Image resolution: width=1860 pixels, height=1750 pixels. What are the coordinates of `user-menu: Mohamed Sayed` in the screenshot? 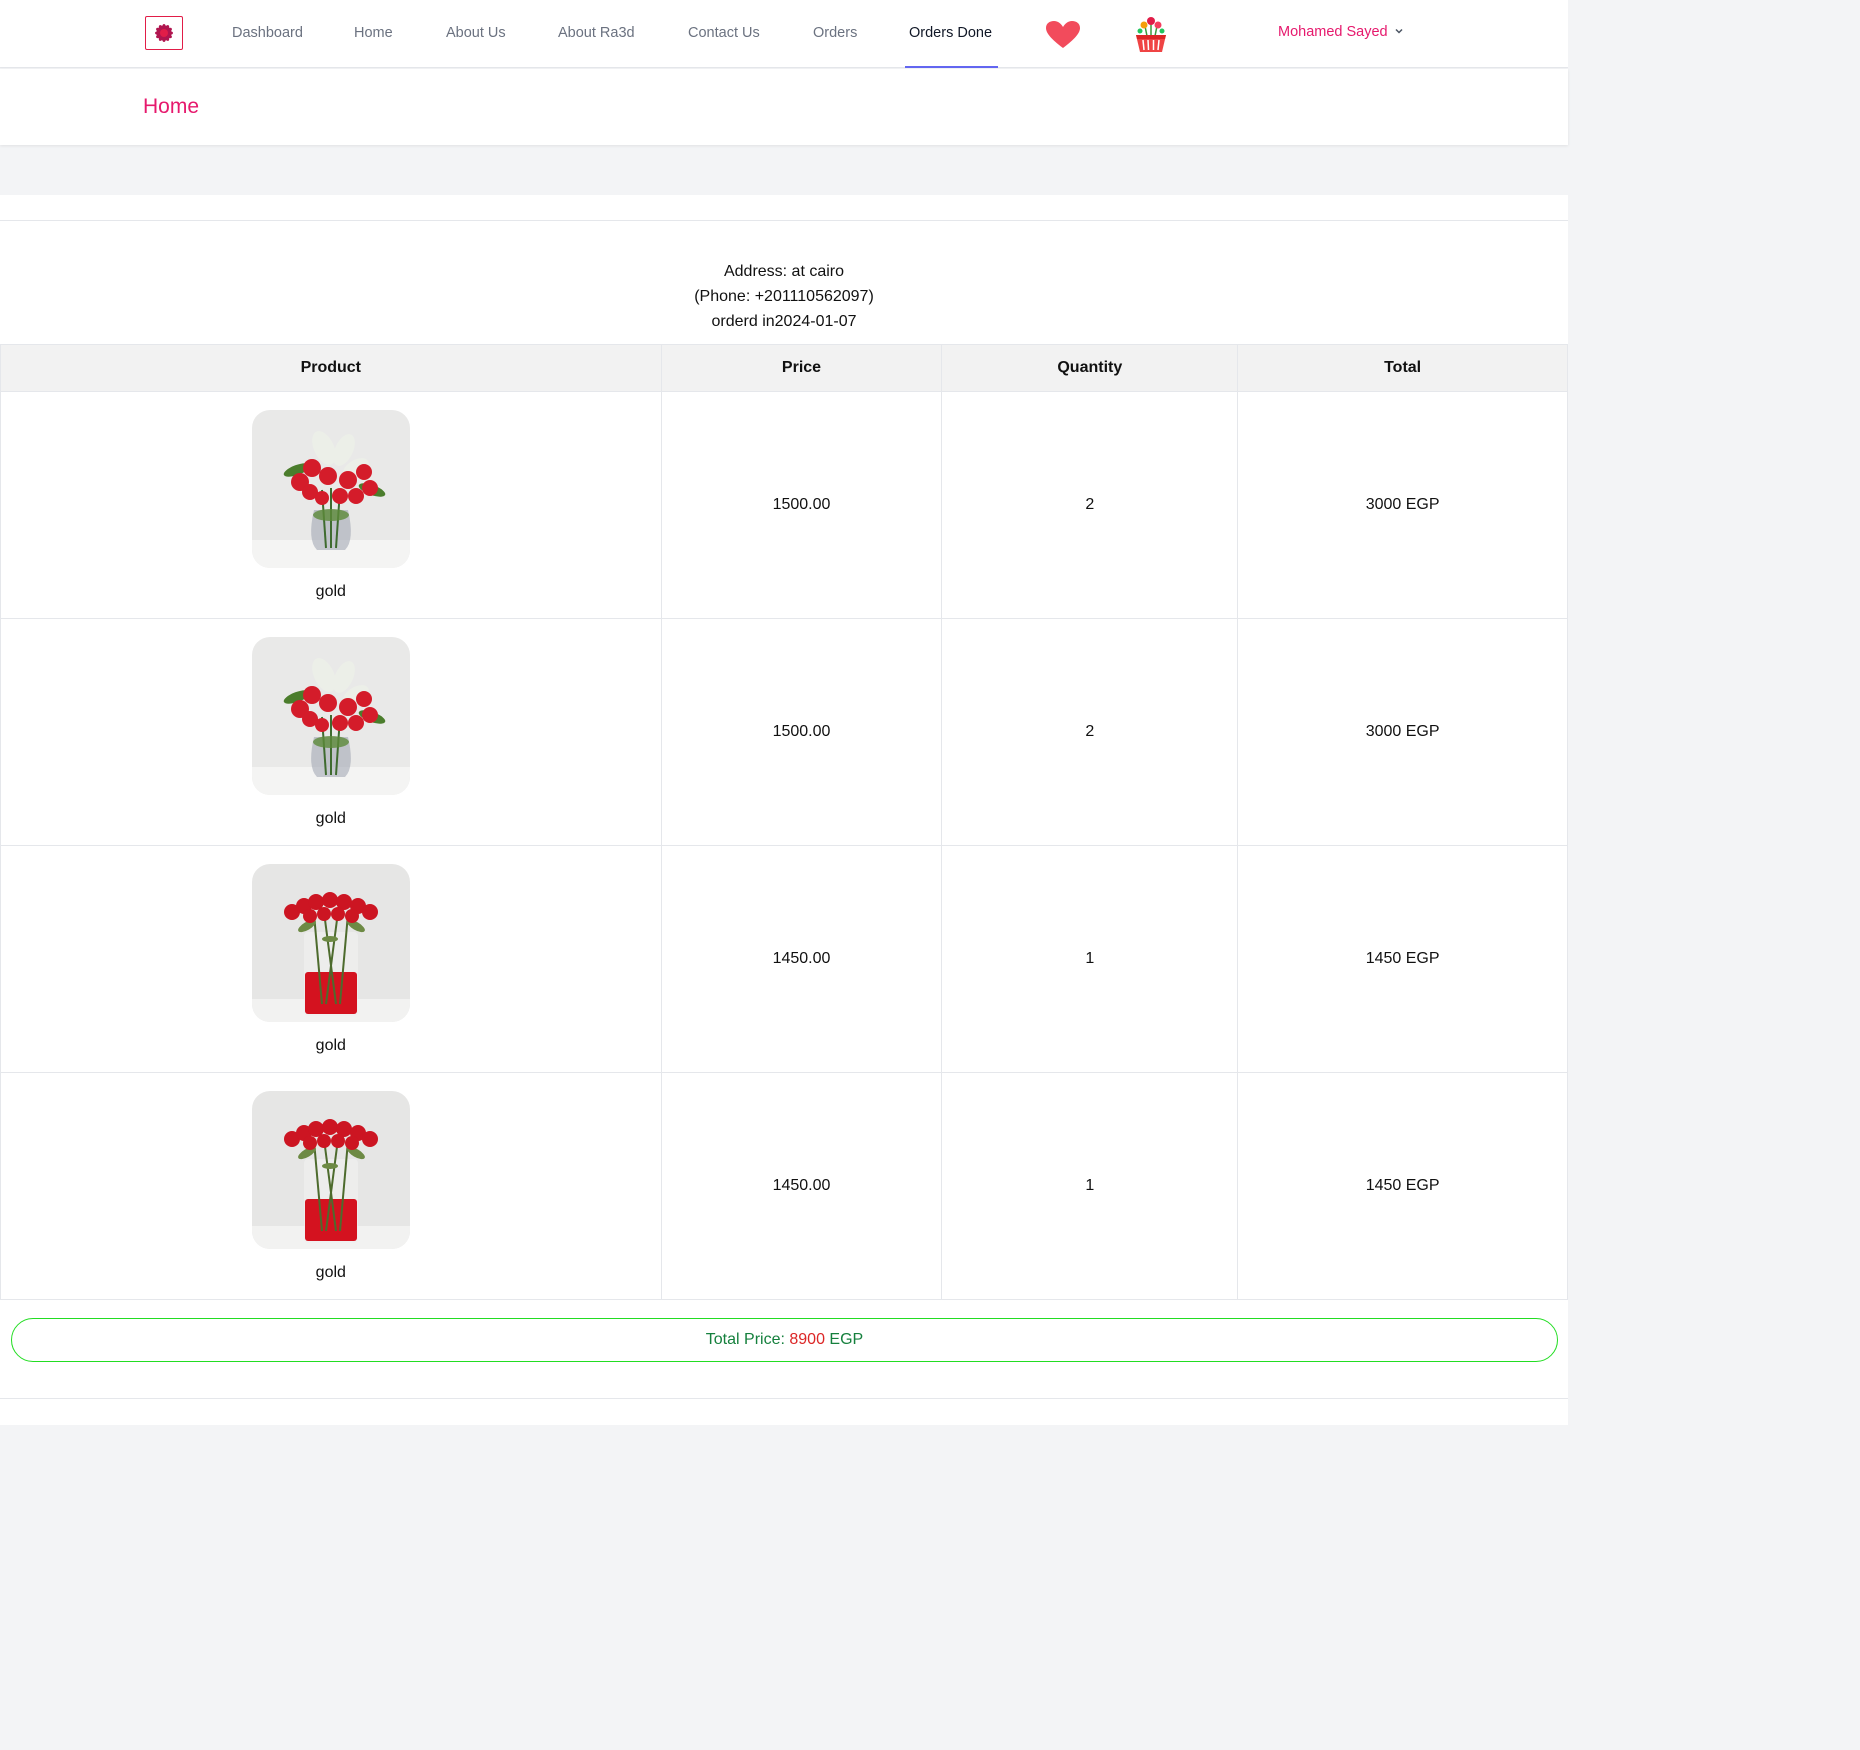 It's located at (1341, 32).